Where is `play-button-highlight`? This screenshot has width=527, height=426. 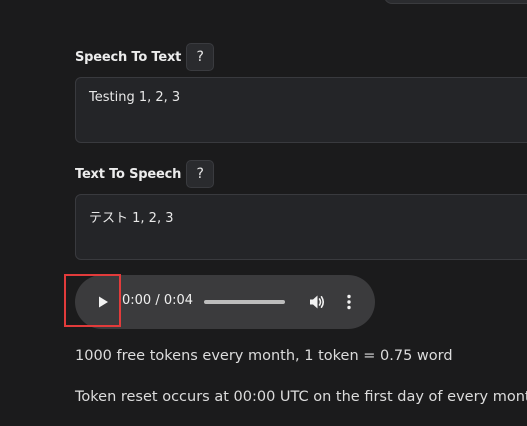 play-button-highlight is located at coordinates (92, 300).